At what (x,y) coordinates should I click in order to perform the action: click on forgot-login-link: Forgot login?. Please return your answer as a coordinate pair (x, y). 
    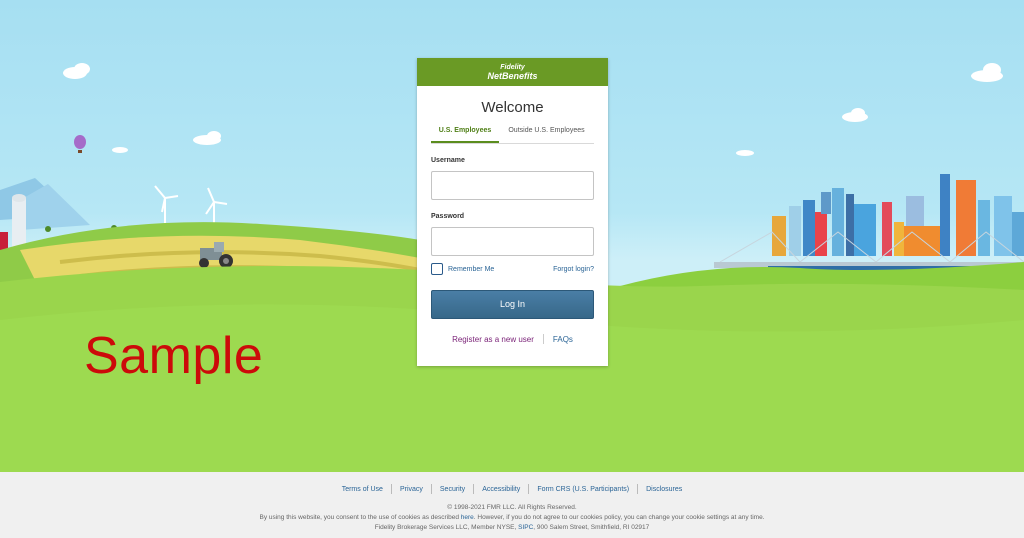
    Looking at the image, I should click on (573, 269).